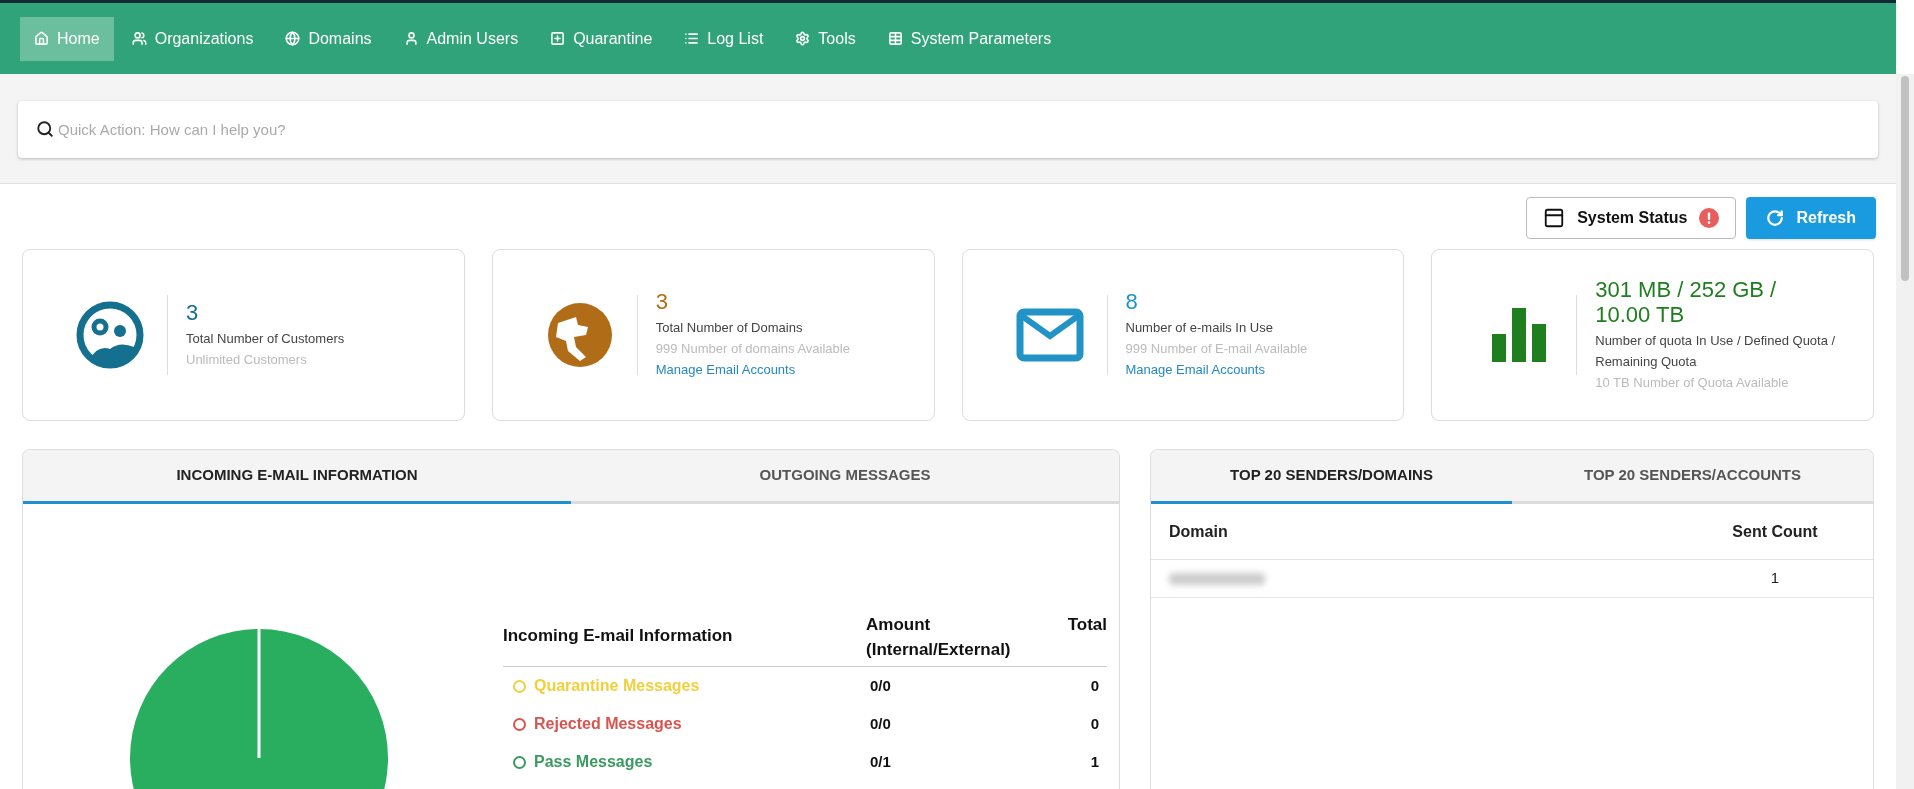  I want to click on grid-icon, so click(558, 38).